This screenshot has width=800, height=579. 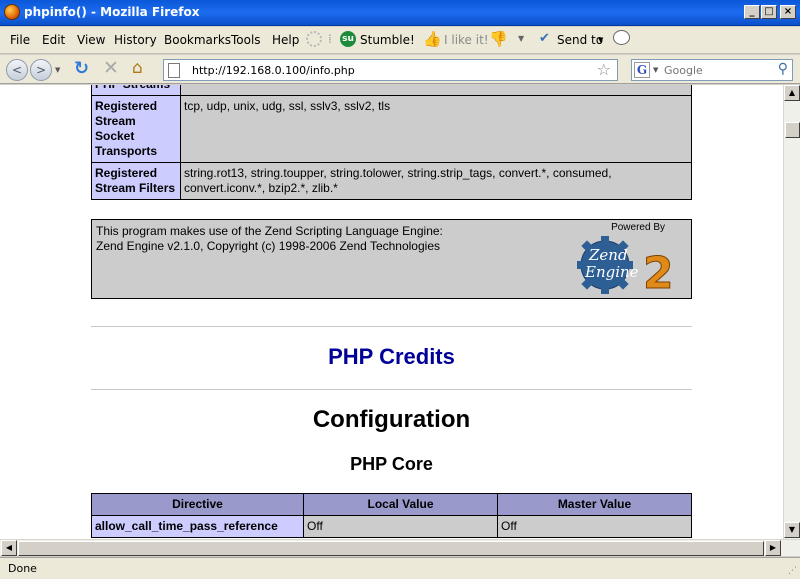 What do you see at coordinates (611, 272) in the screenshot?
I see `svg-text: Engine` at bounding box center [611, 272].